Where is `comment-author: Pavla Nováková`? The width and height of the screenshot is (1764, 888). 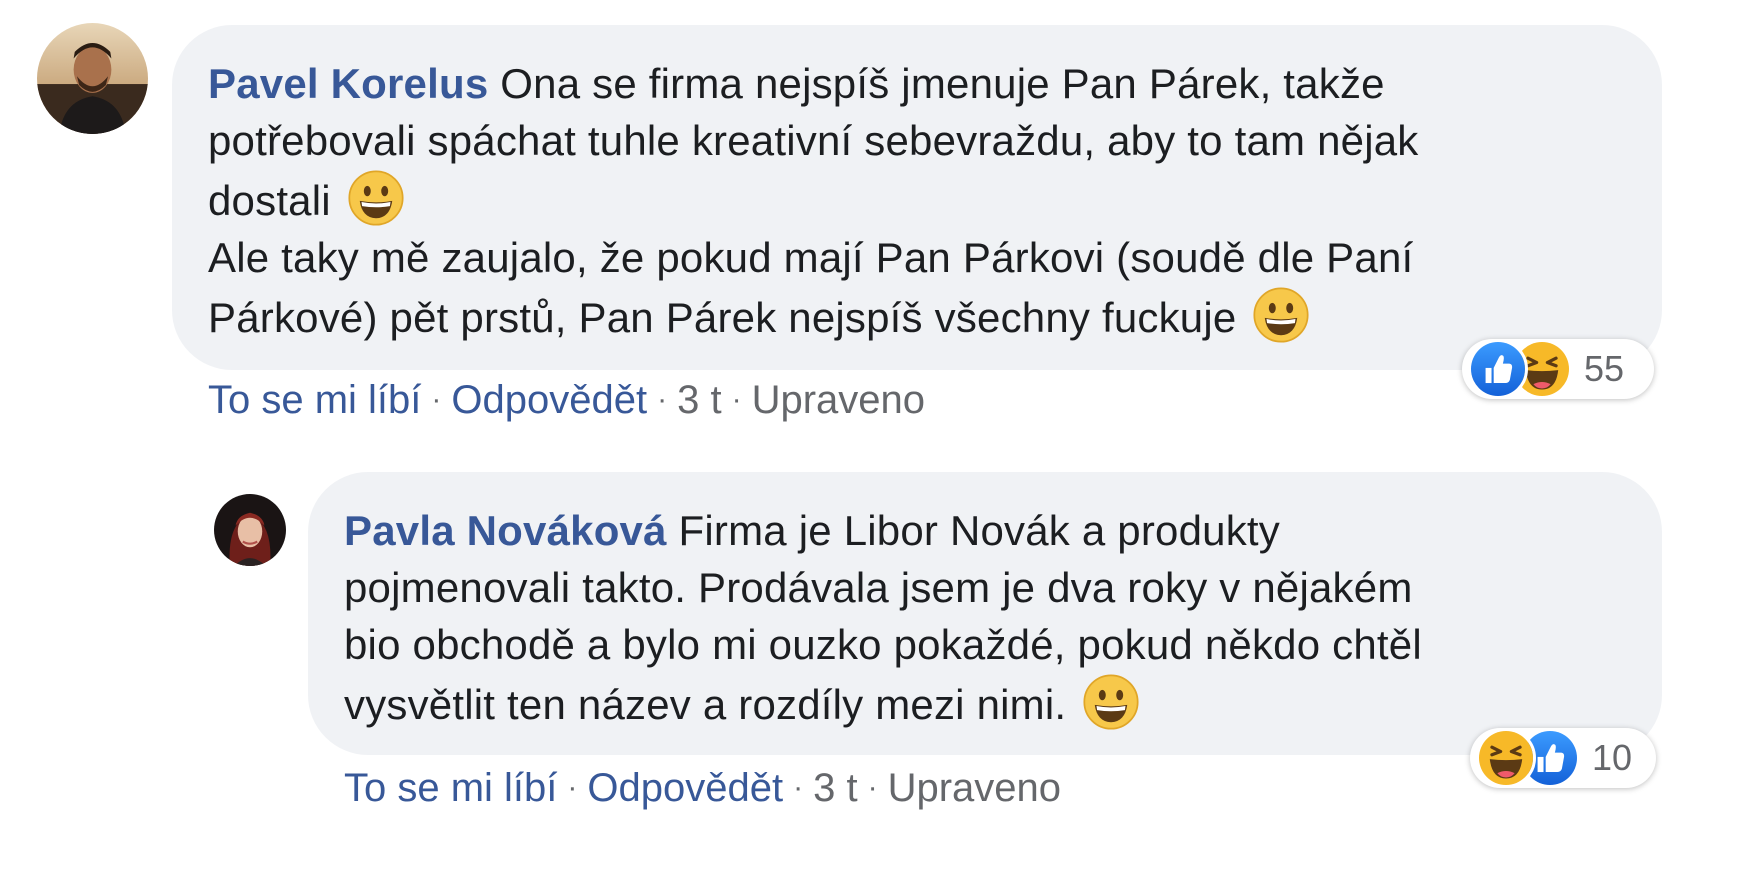 comment-author: Pavla Nováková is located at coordinates (505, 530).